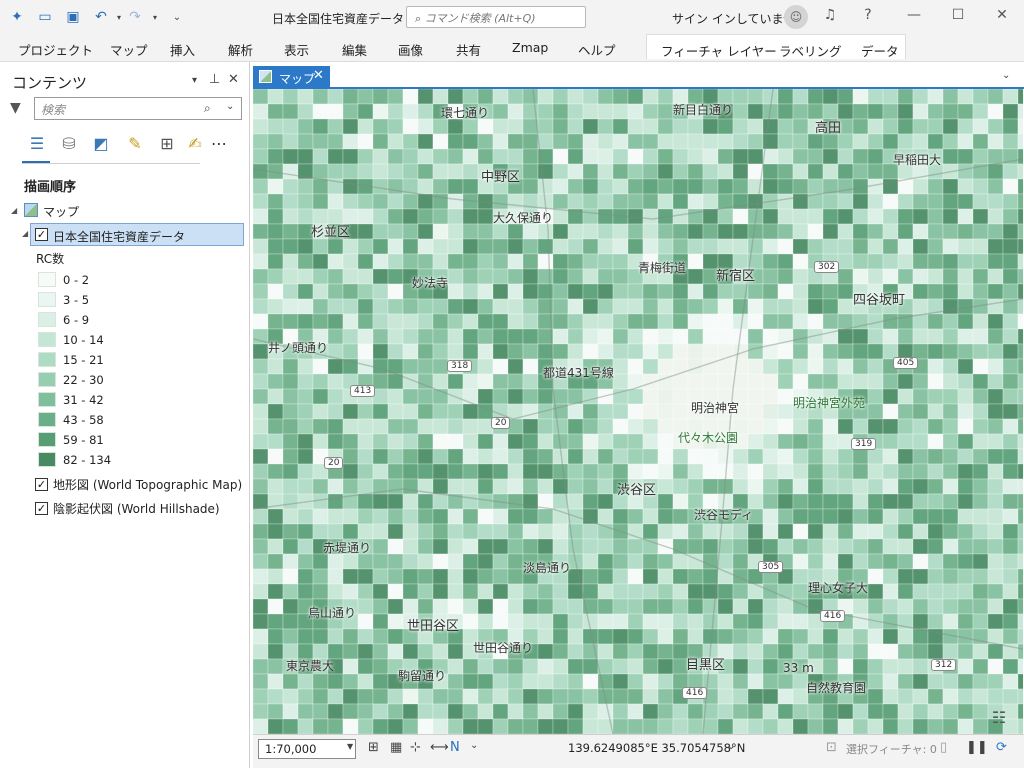 The height and width of the screenshot is (768, 1024). What do you see at coordinates (530, 47) in the screenshot?
I see `tab-zmap: Zmap` at bounding box center [530, 47].